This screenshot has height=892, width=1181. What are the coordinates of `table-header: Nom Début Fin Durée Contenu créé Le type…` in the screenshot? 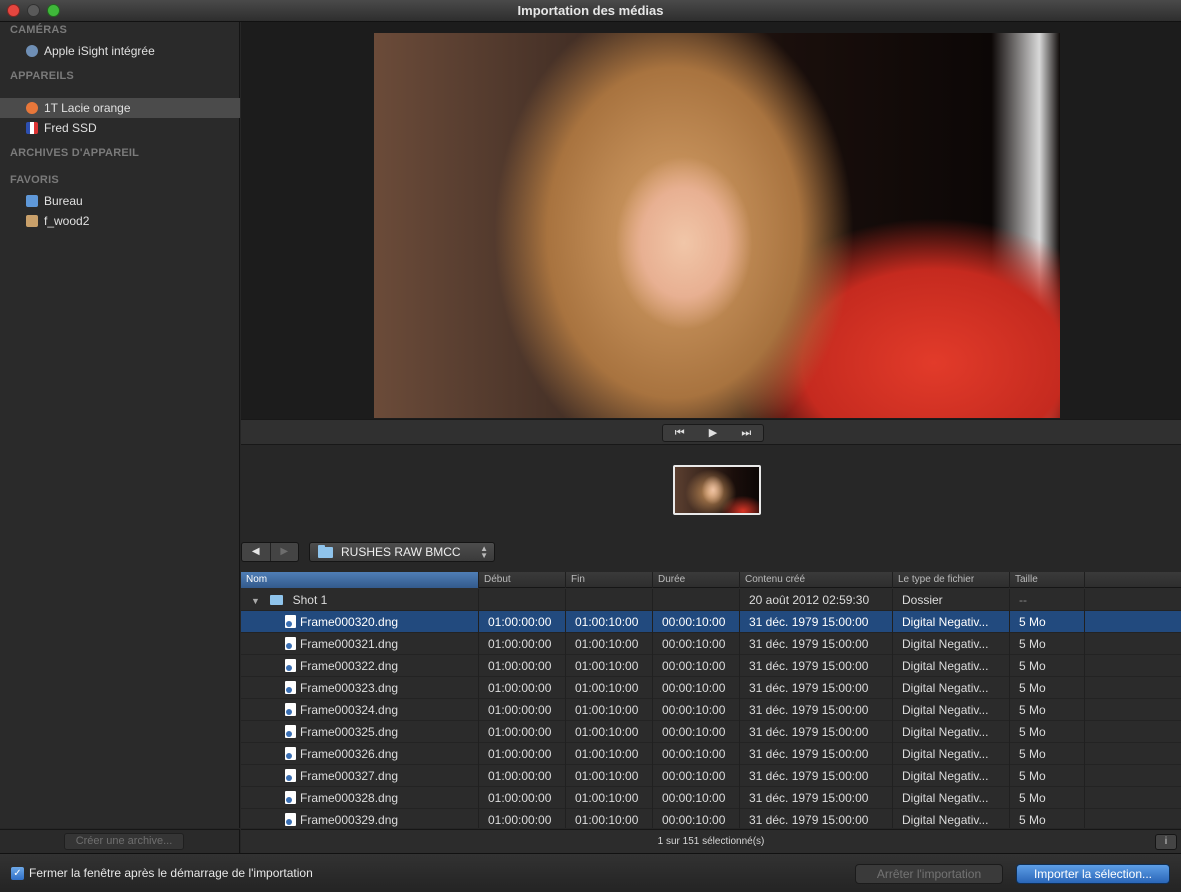 It's located at (711, 580).